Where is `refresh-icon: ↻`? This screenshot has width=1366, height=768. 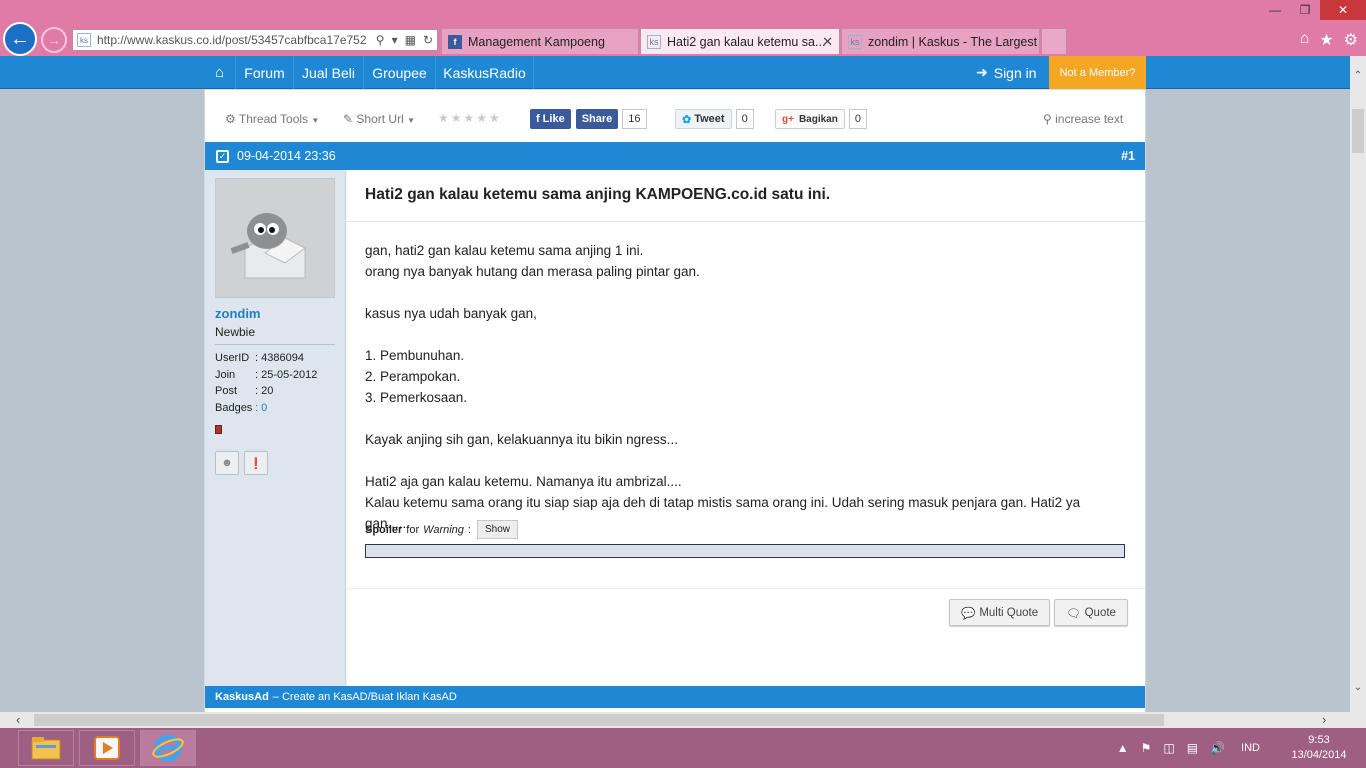
refresh-icon: ↻ is located at coordinates (428, 40).